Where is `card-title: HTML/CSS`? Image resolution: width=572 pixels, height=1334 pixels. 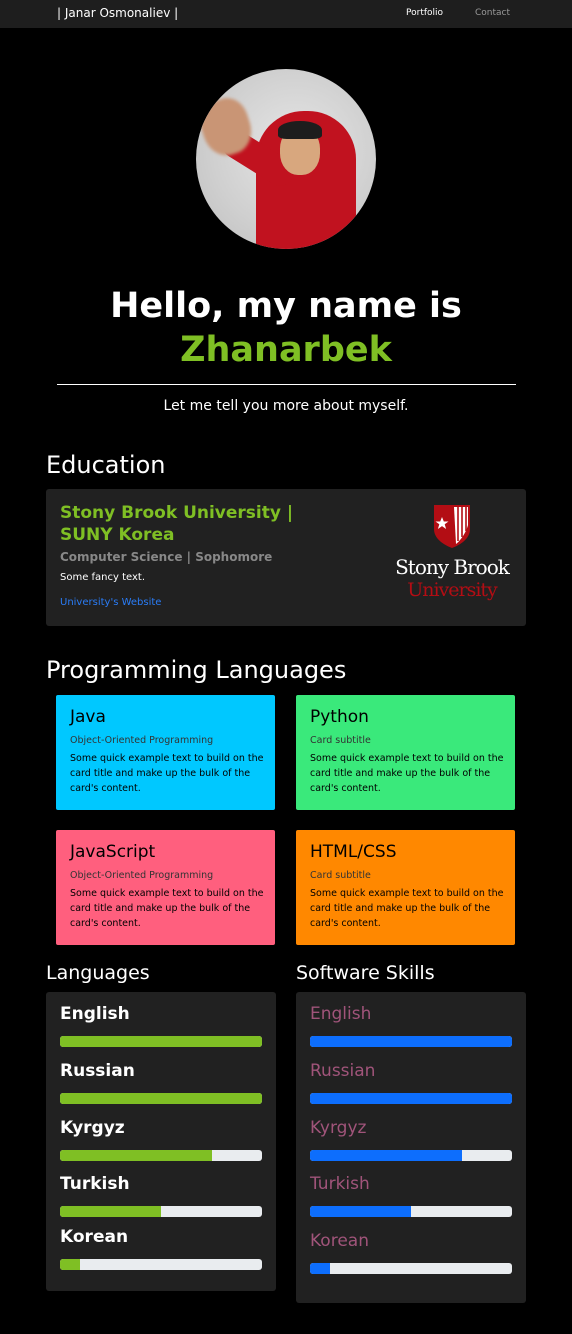
card-title: HTML/CSS is located at coordinates (353, 852).